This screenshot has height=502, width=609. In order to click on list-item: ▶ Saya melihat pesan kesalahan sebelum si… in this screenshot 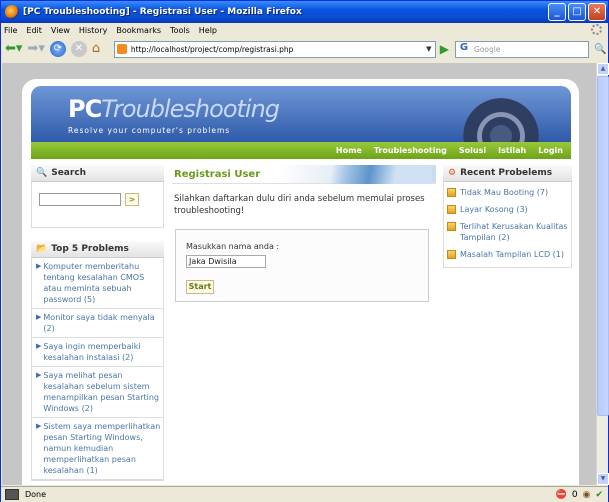, I will do `click(97, 392)`.